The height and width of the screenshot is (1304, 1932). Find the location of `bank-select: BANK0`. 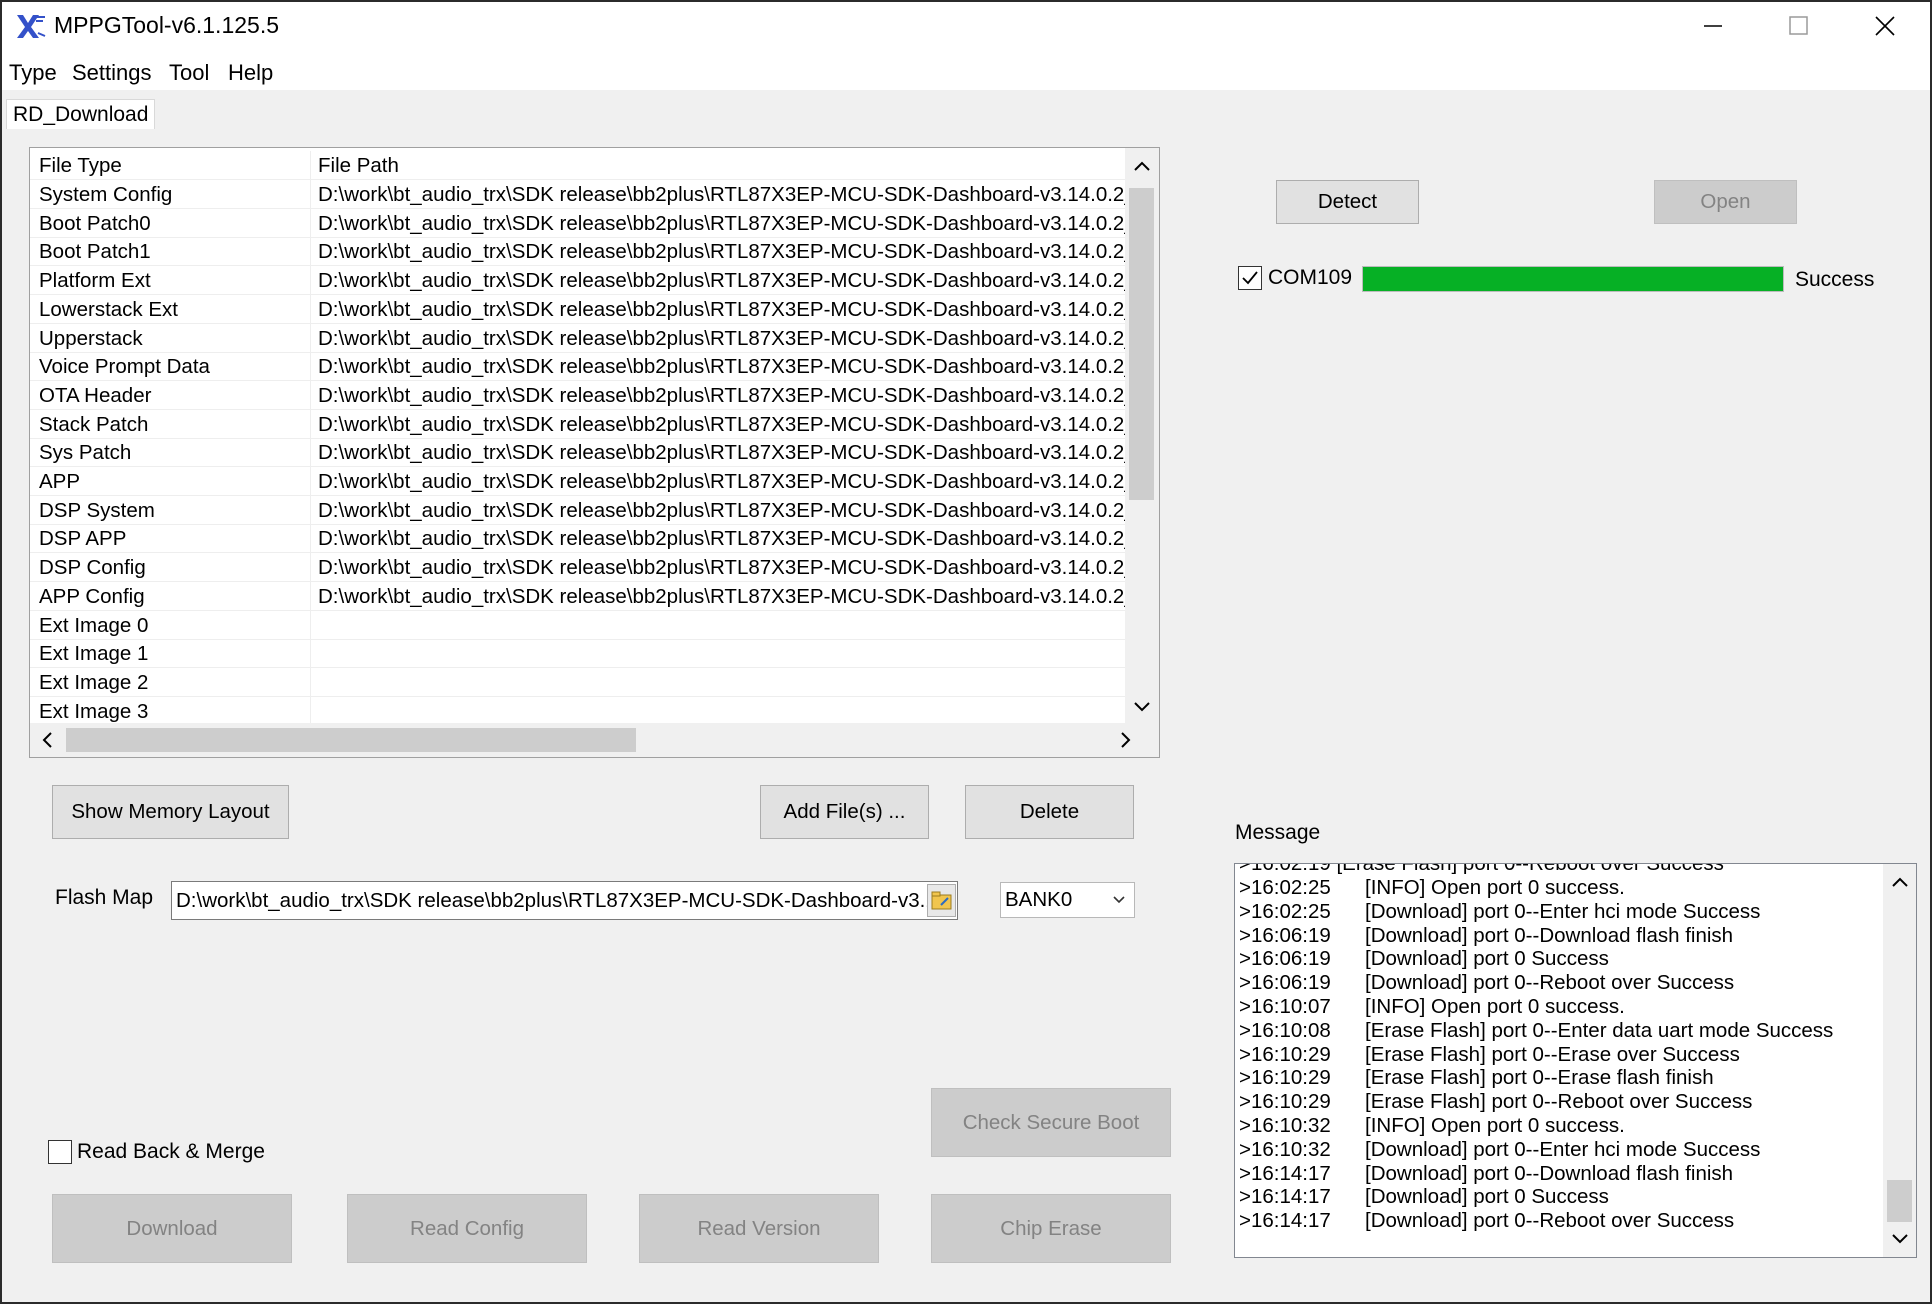

bank-select: BANK0 is located at coordinates (1067, 900).